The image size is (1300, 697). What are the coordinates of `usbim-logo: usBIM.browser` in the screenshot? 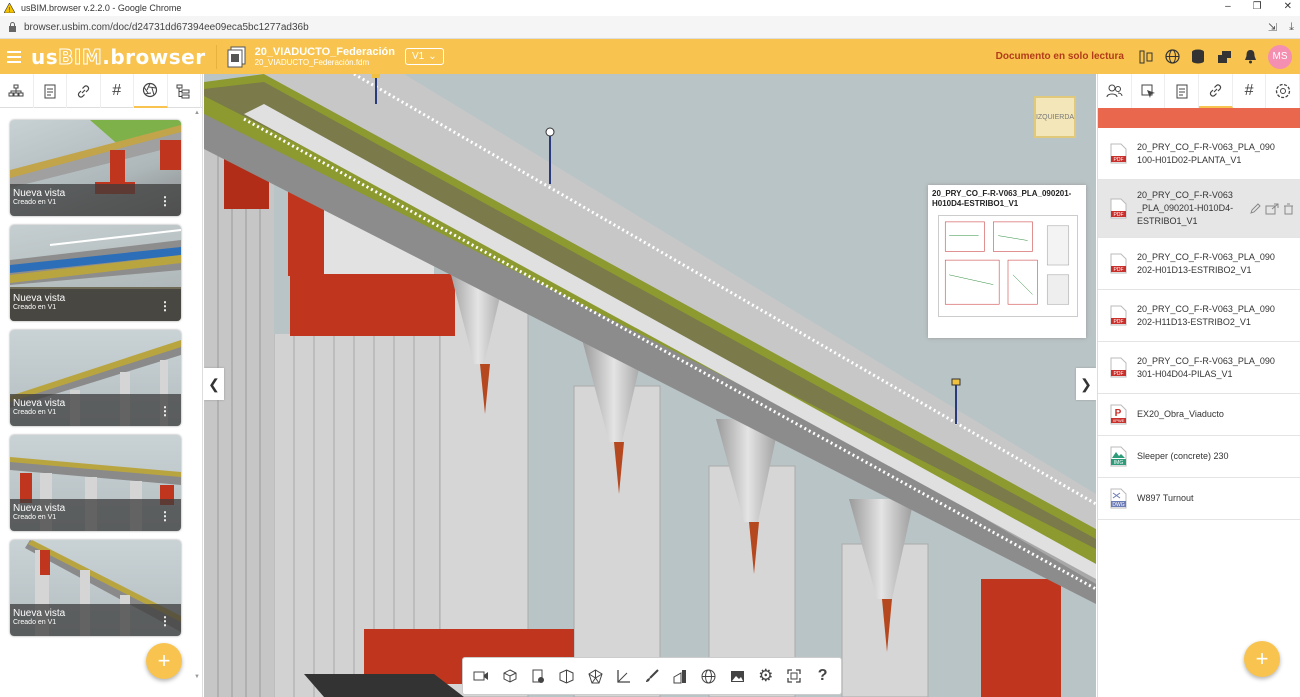 It's located at (118, 56).